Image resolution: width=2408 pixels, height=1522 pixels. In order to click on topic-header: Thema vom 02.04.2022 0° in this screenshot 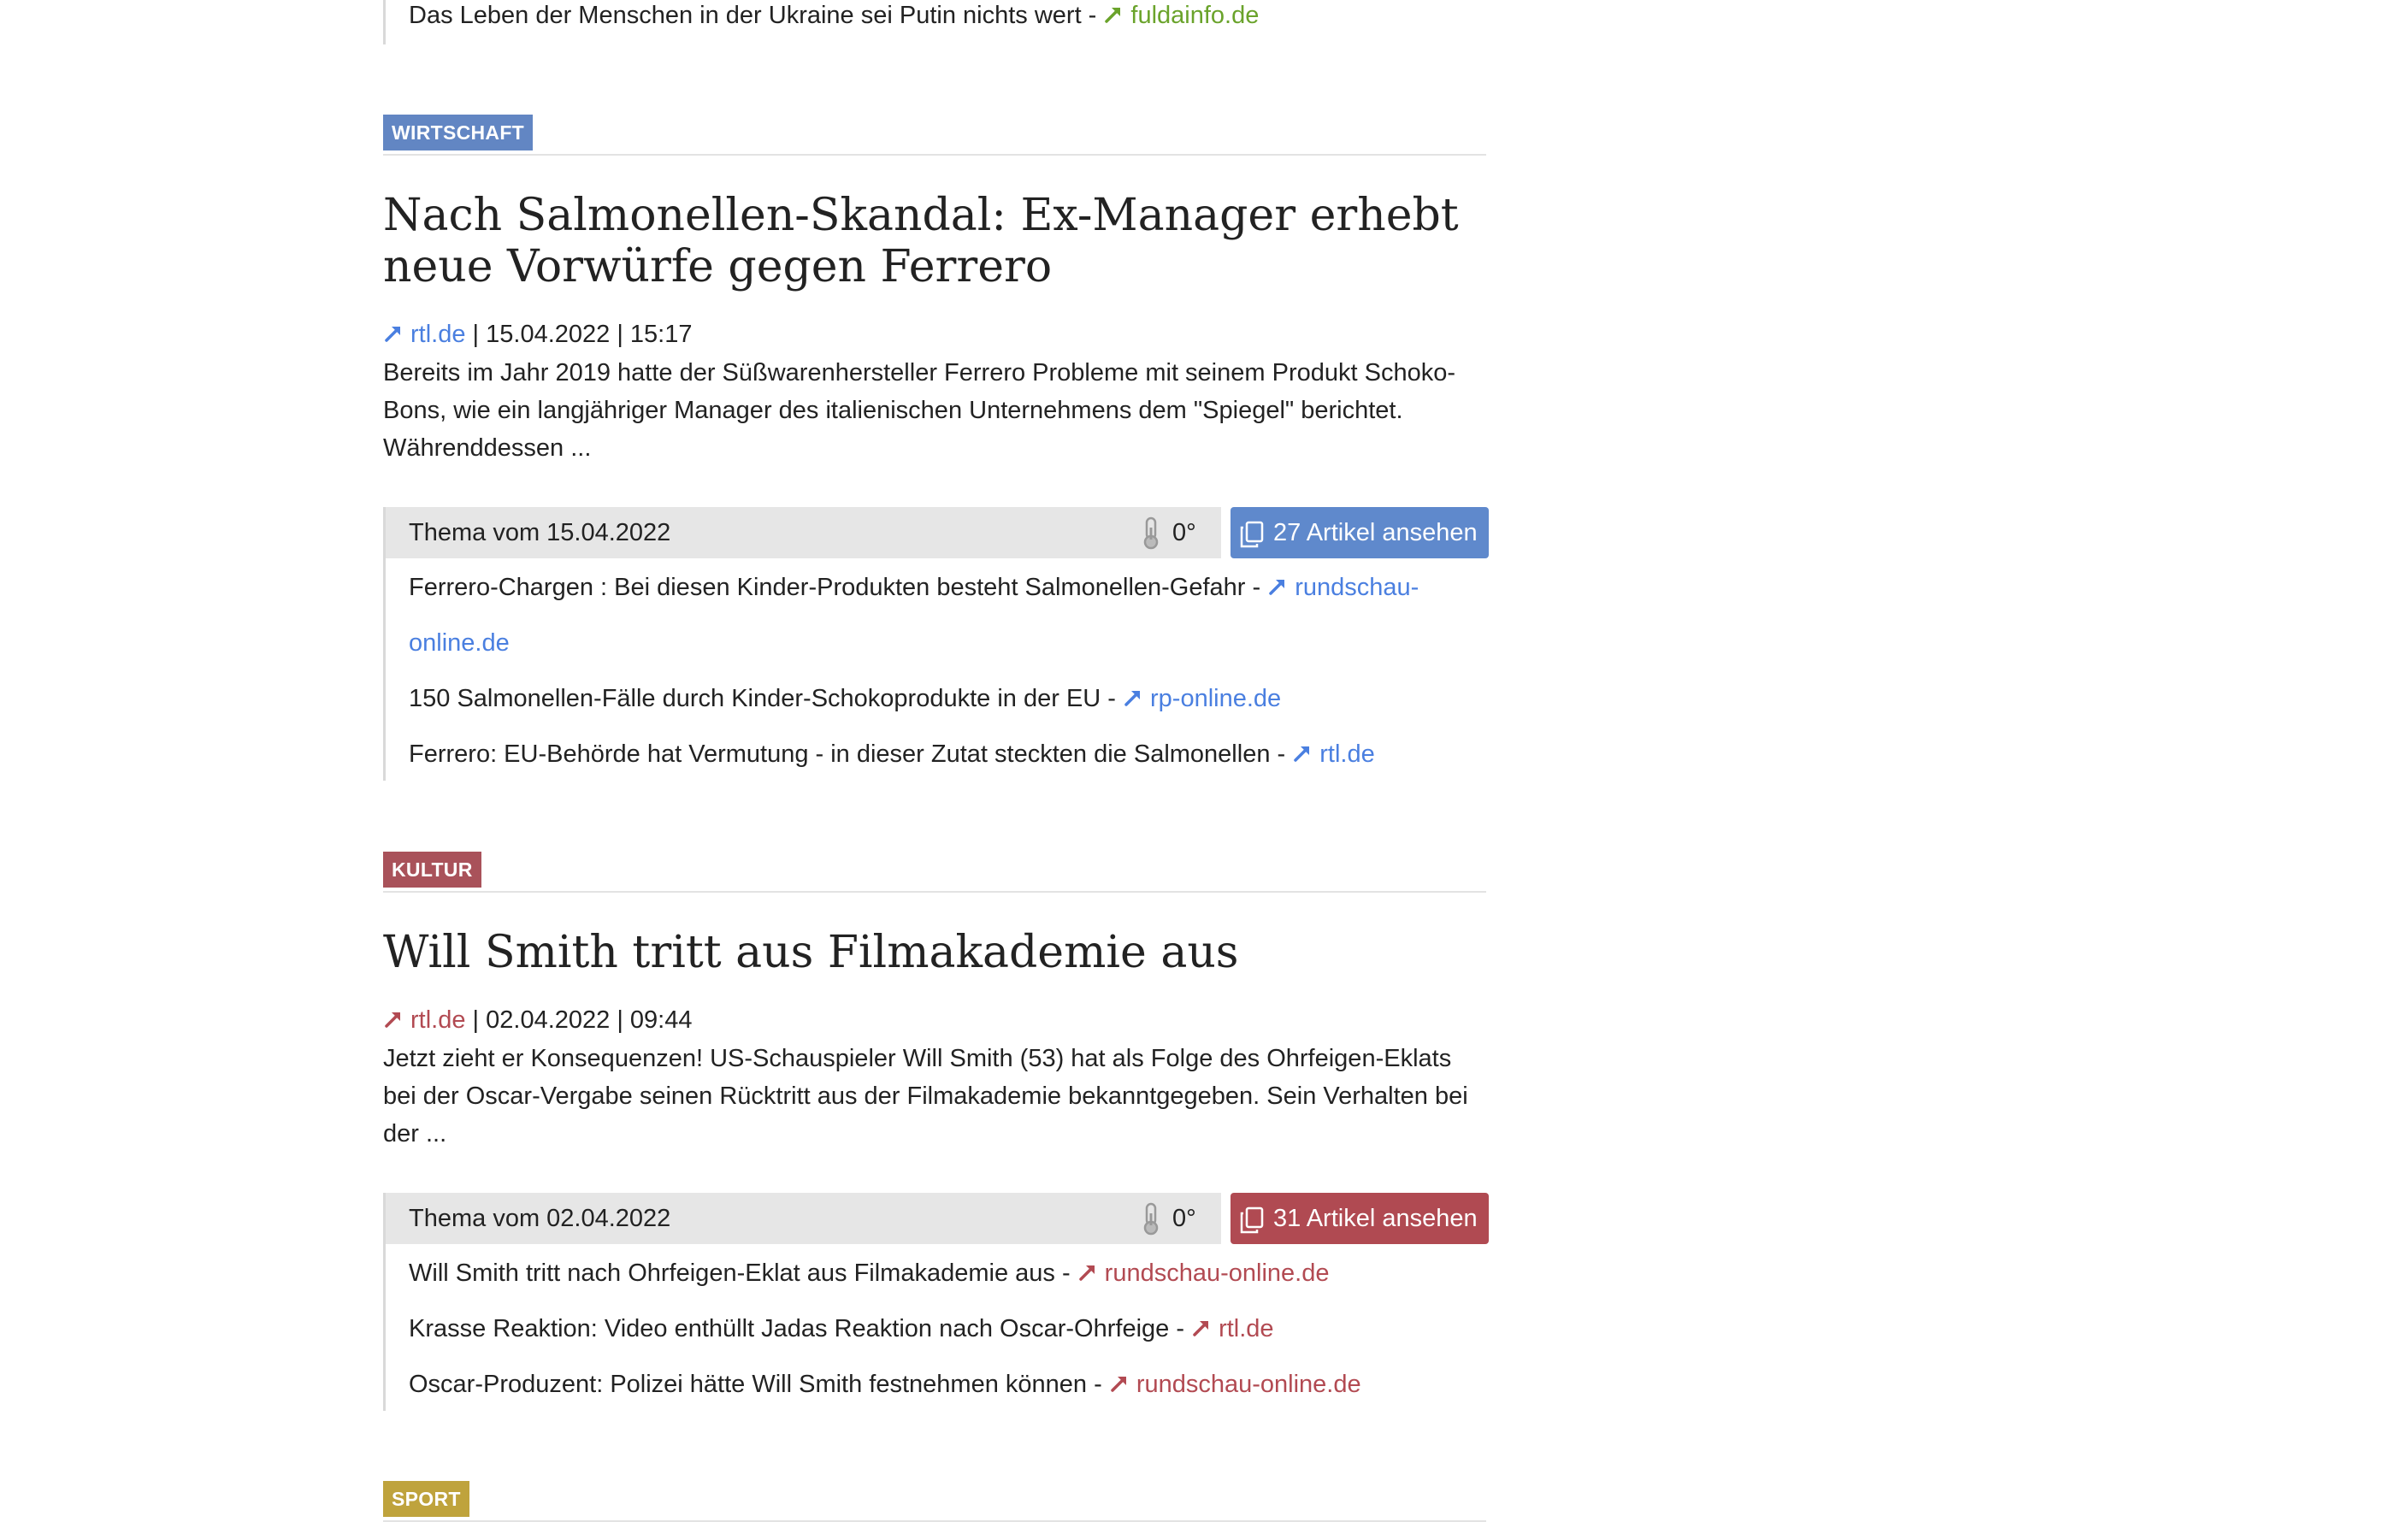, I will do `click(804, 1218)`.